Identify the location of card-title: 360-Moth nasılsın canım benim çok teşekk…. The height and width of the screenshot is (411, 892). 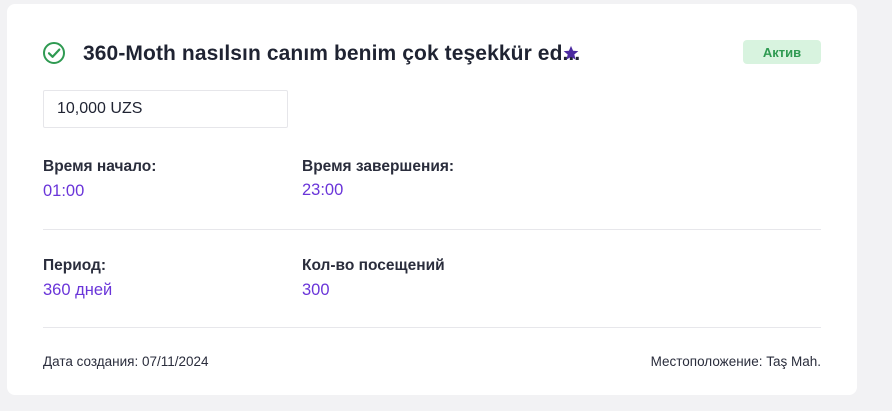
(332, 53).